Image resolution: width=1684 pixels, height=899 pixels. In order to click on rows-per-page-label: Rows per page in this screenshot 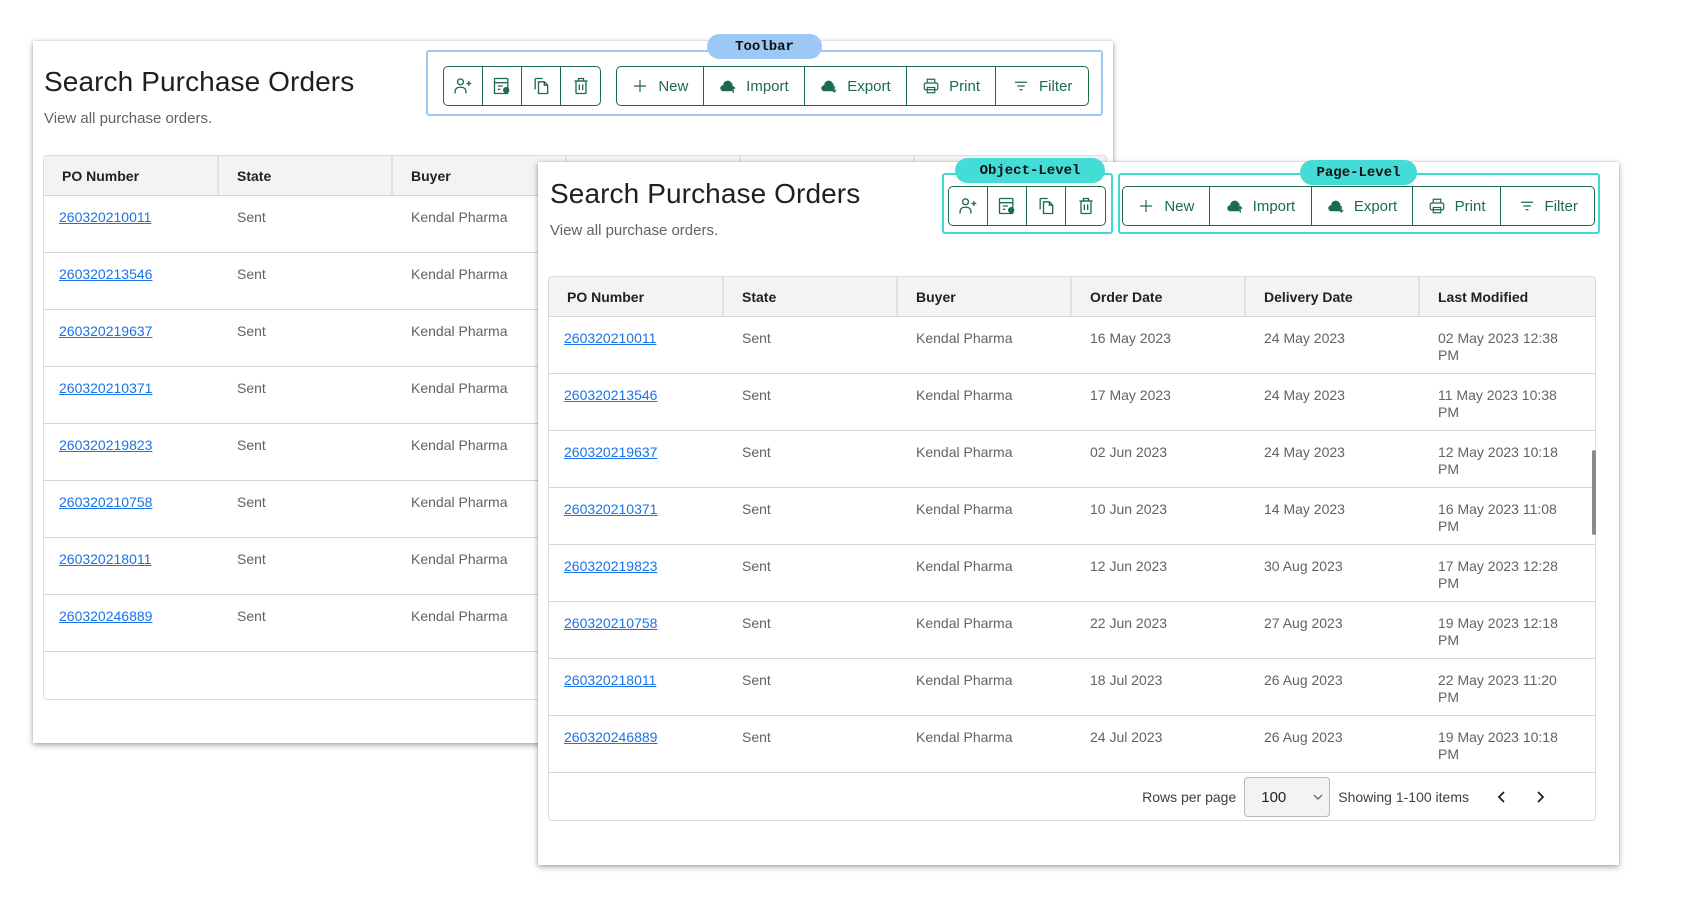, I will do `click(1189, 797)`.